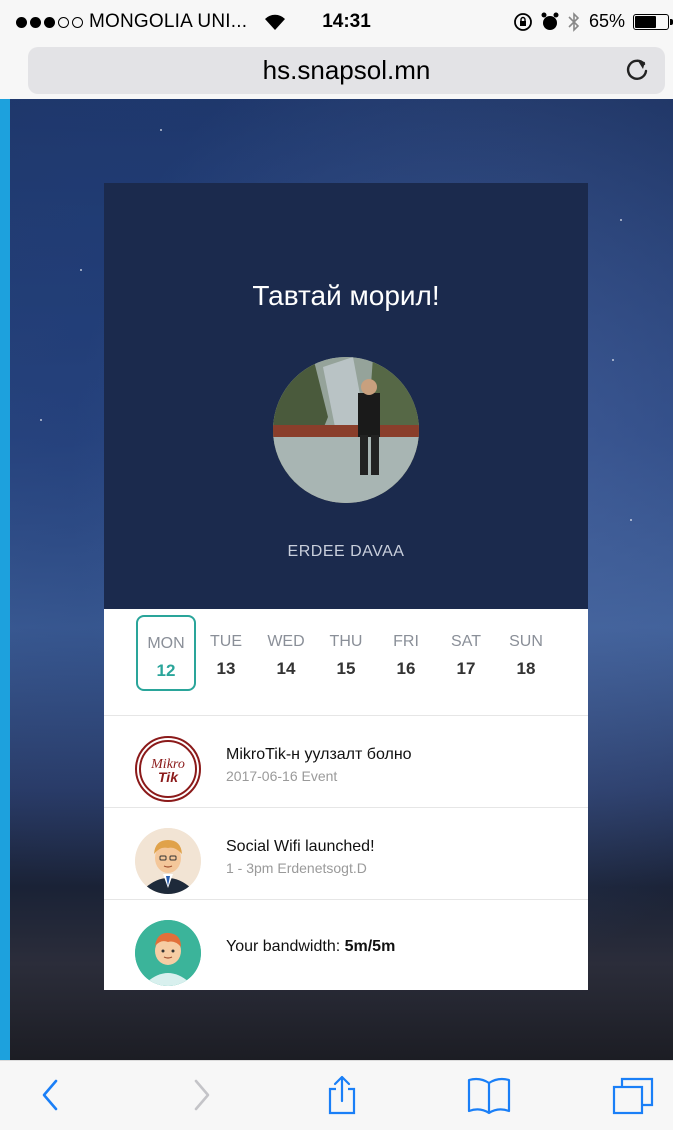 The height and width of the screenshot is (1130, 673). What do you see at coordinates (526, 641) in the screenshot?
I see `day-name: SUN` at bounding box center [526, 641].